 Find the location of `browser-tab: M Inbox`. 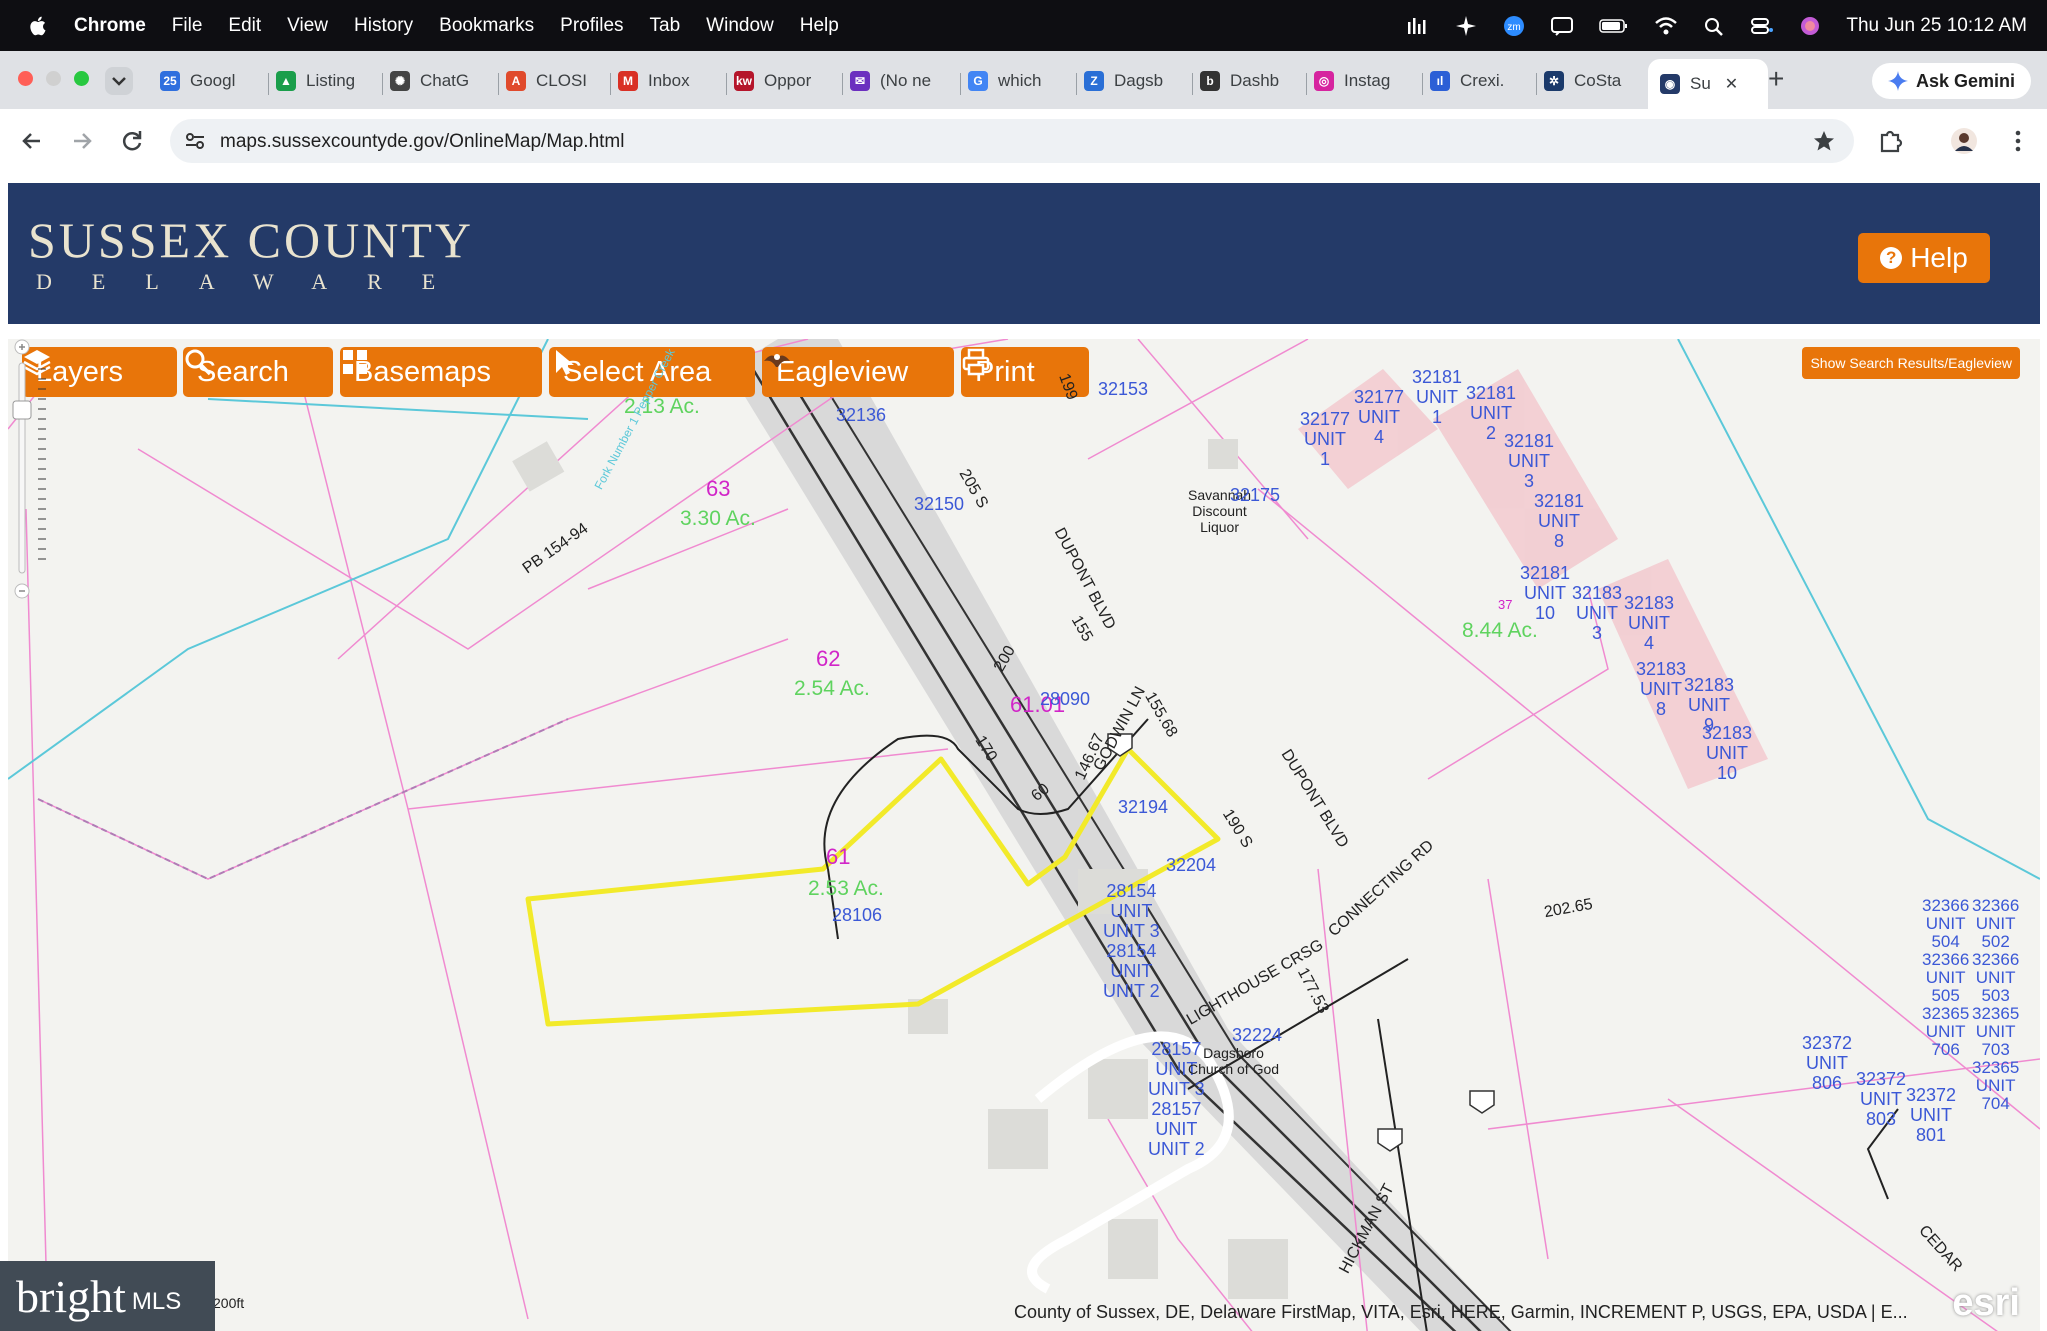

browser-tab: M Inbox is located at coordinates (667, 81).